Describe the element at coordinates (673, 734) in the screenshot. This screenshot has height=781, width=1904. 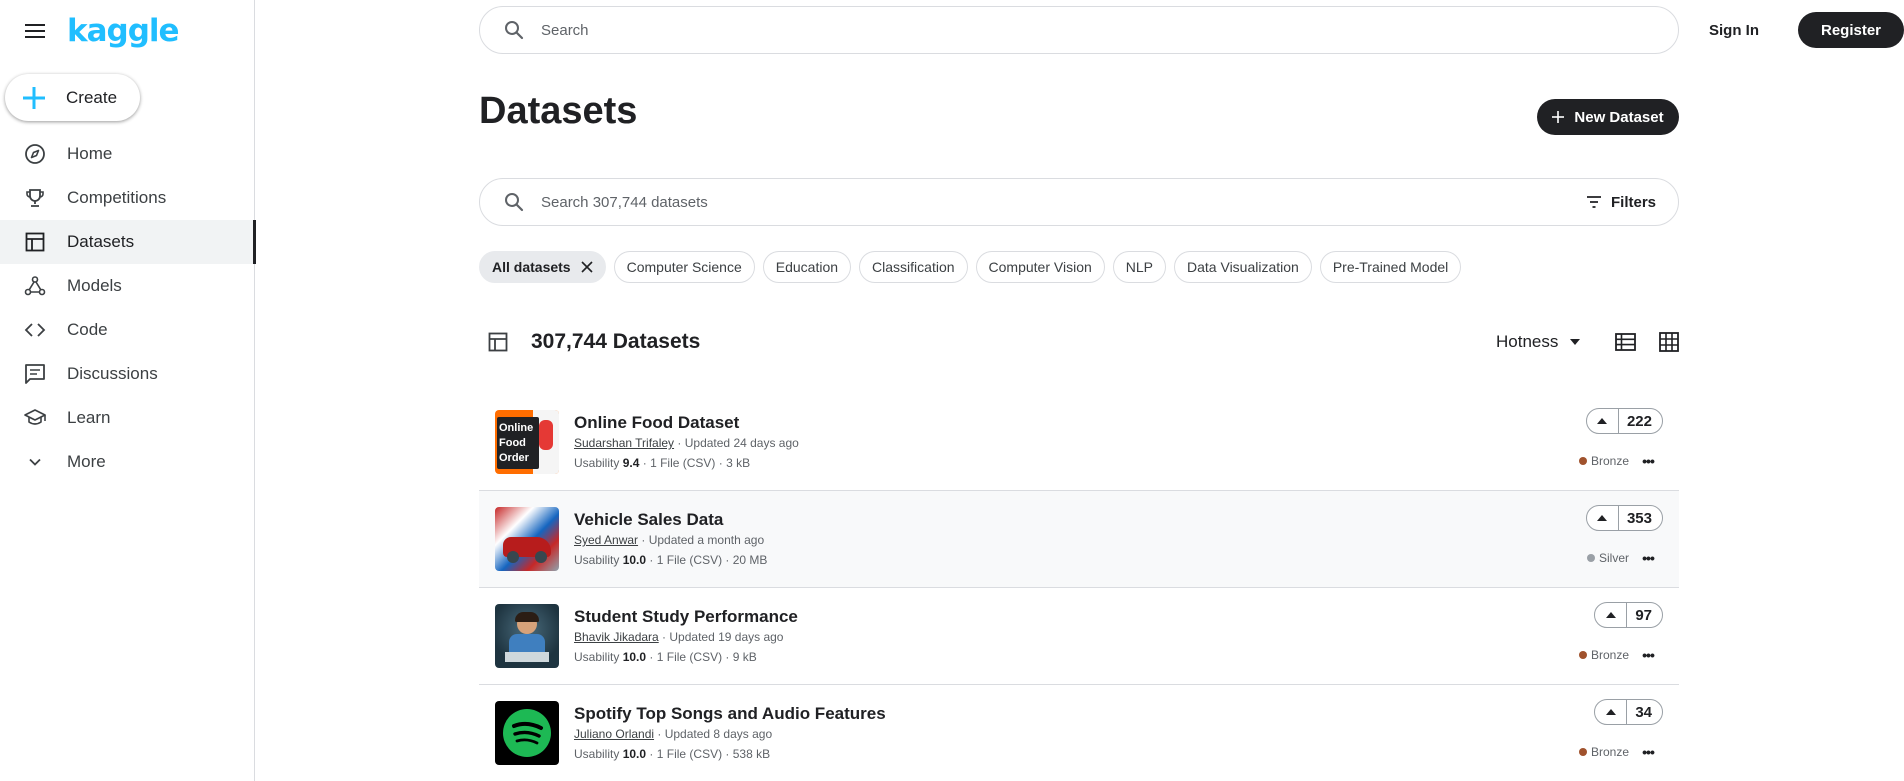
I see `dataset-meta: Juliano Orlandi · Updated 8 days ago` at that location.